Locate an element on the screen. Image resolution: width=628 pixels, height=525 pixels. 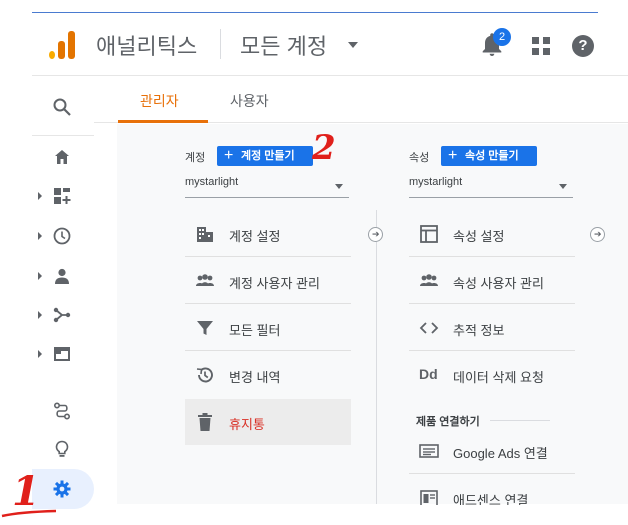
home-icon is located at coordinates (62, 157).